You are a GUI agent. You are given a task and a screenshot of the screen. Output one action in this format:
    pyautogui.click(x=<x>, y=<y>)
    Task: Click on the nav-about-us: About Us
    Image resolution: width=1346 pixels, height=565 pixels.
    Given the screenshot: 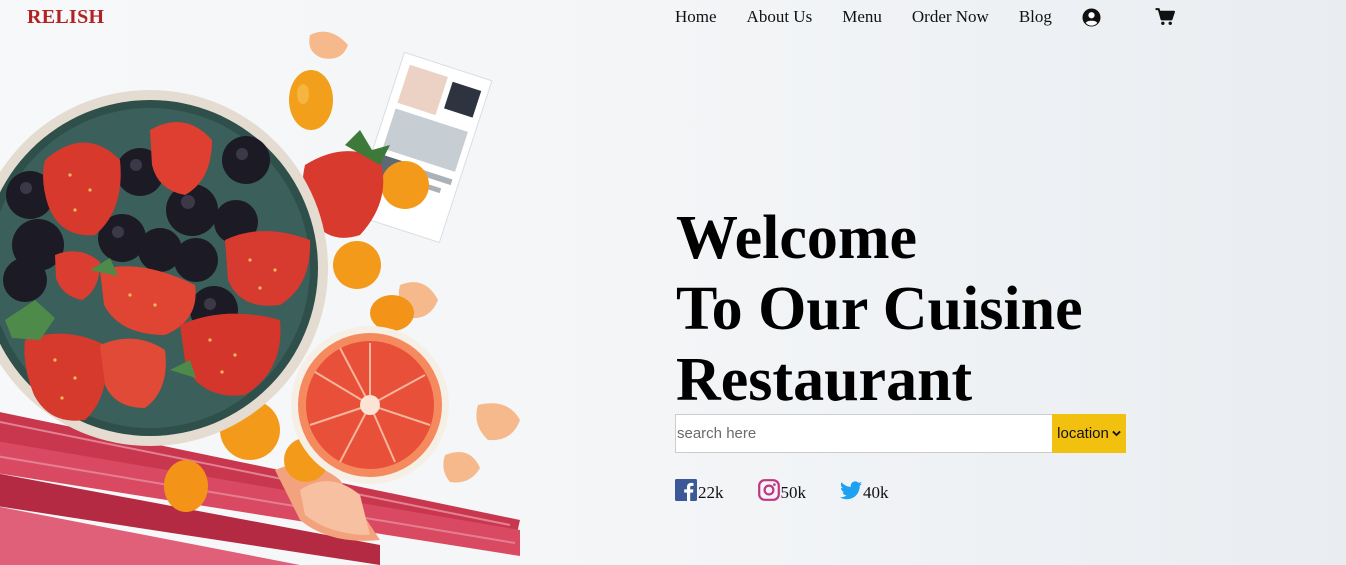 What is the action you would take?
    pyautogui.click(x=780, y=17)
    